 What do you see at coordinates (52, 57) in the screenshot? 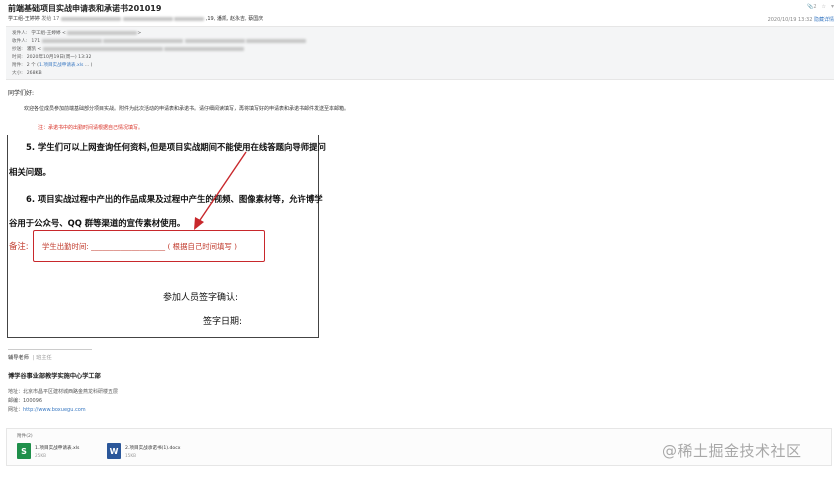
I see `time-row: 时间: 2020年10月19日(周一) 13:32` at bounding box center [52, 57].